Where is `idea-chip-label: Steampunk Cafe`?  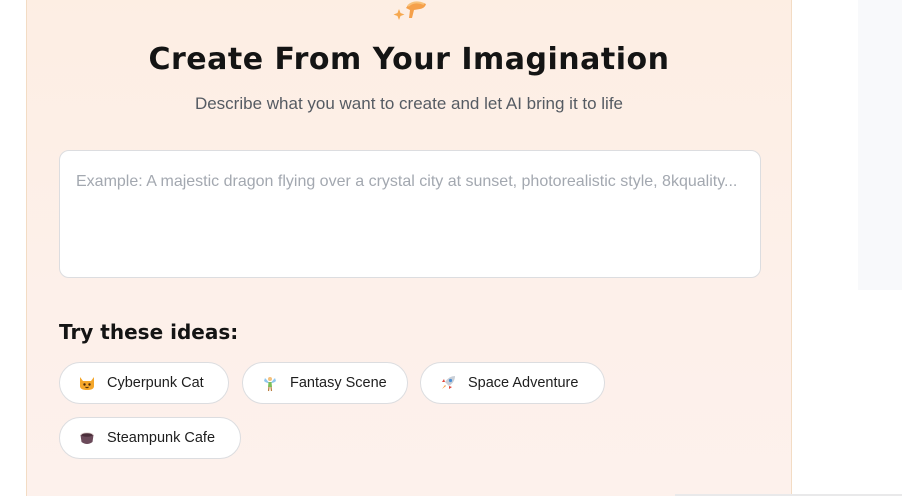
idea-chip-label: Steampunk Cafe is located at coordinates (161, 438).